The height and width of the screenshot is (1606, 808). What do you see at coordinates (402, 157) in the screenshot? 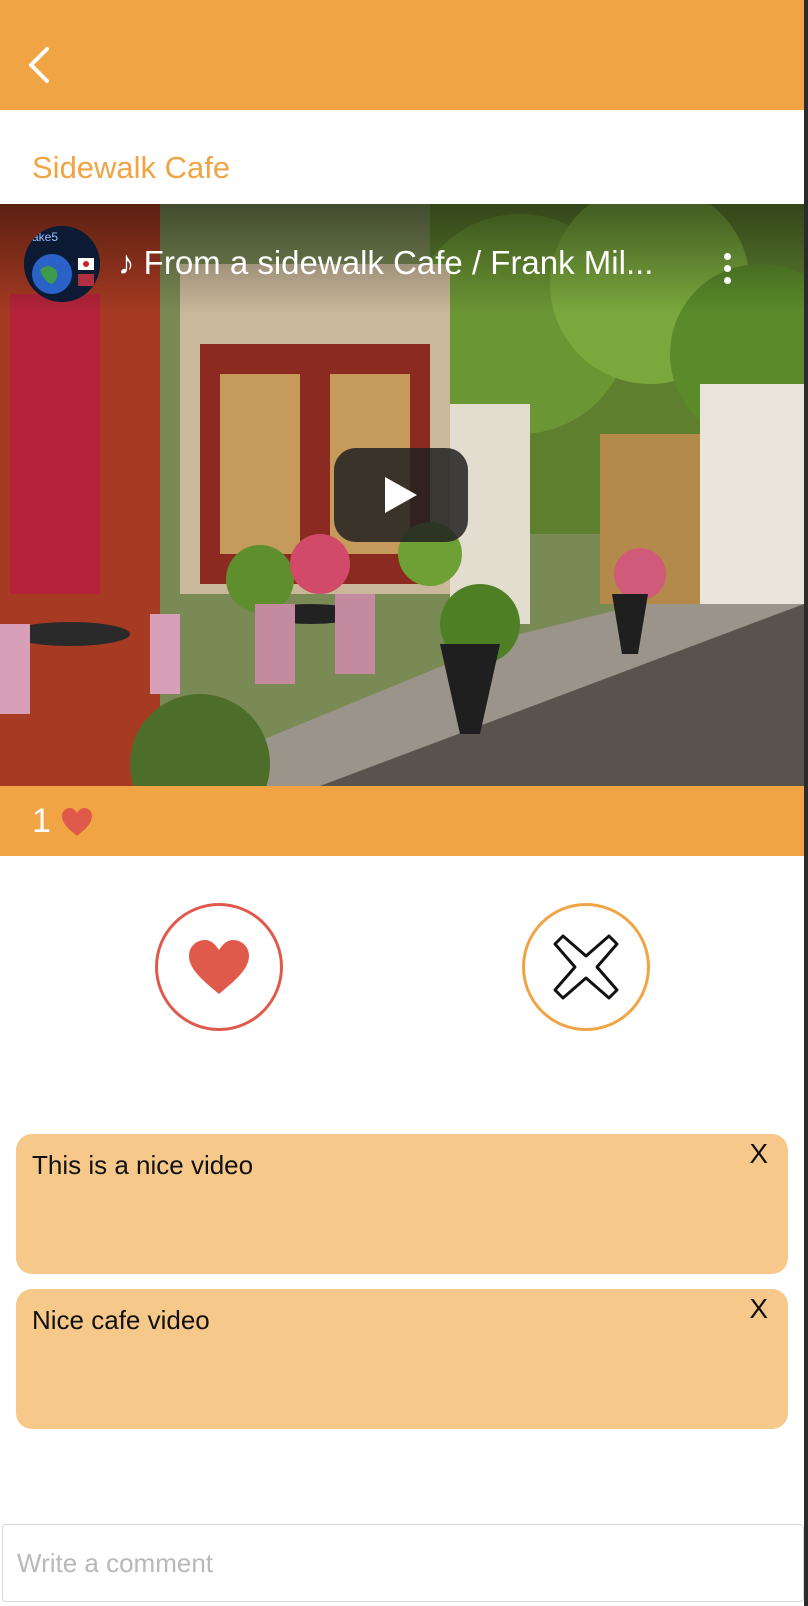
I see `title-row: Sidewalk Cafe` at bounding box center [402, 157].